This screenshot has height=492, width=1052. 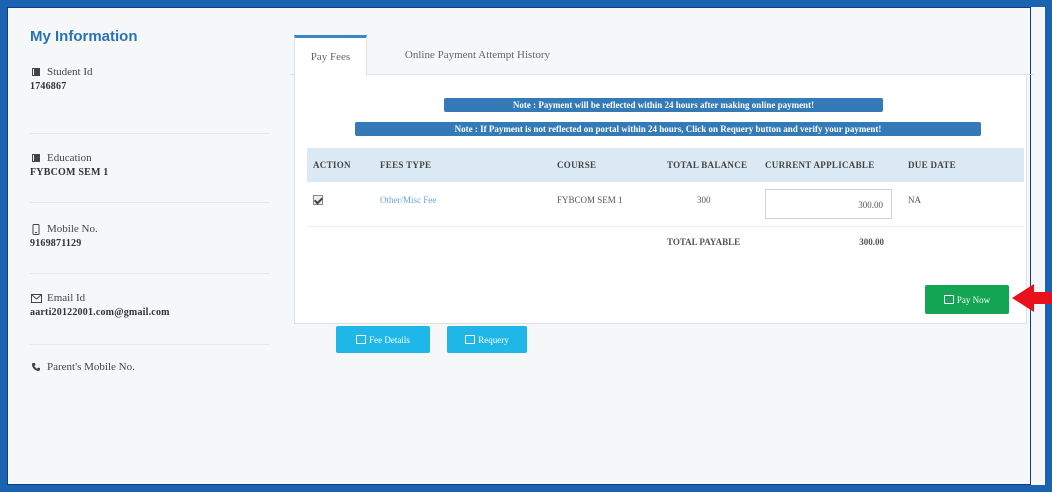 I want to click on total-row: TOTAL PAYABLE 300.00, so click(x=665, y=242).